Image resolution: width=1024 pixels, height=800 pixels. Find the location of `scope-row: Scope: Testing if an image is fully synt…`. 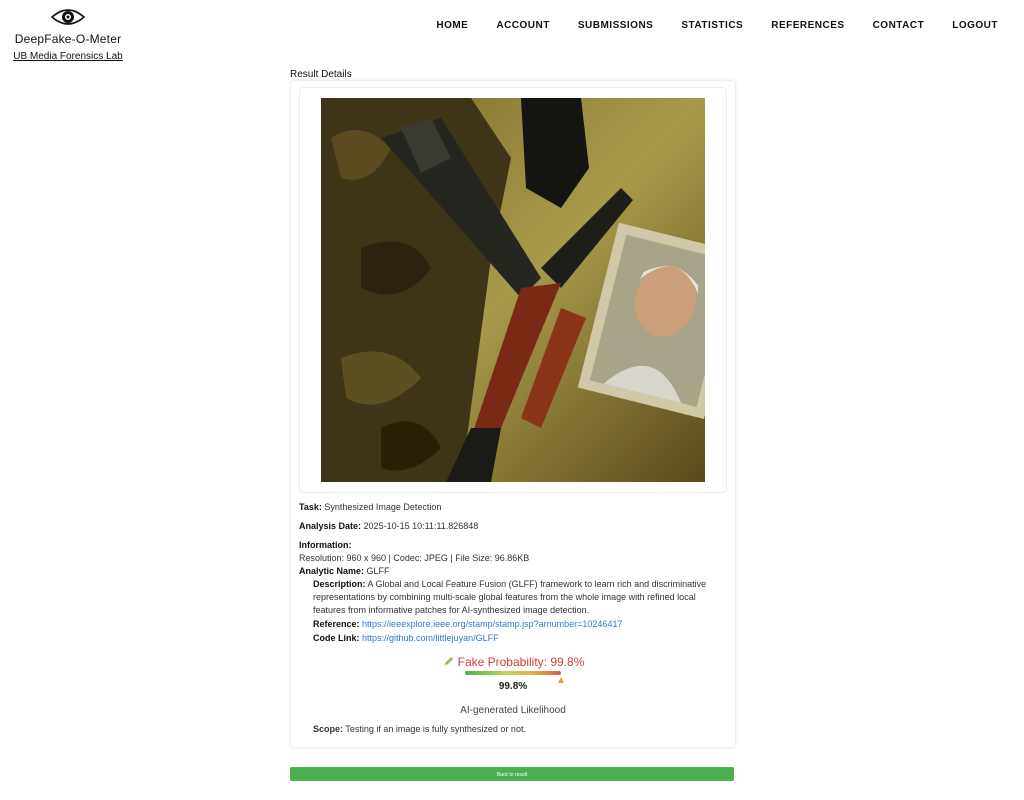

scope-row: Scope: Testing if an image is fully synt… is located at coordinates (419, 729).